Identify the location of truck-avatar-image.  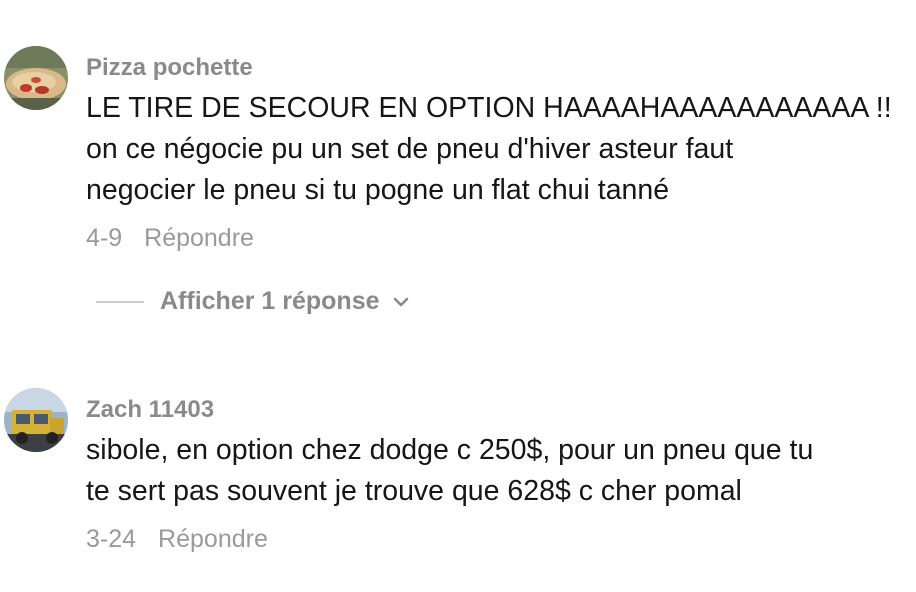
(36, 420).